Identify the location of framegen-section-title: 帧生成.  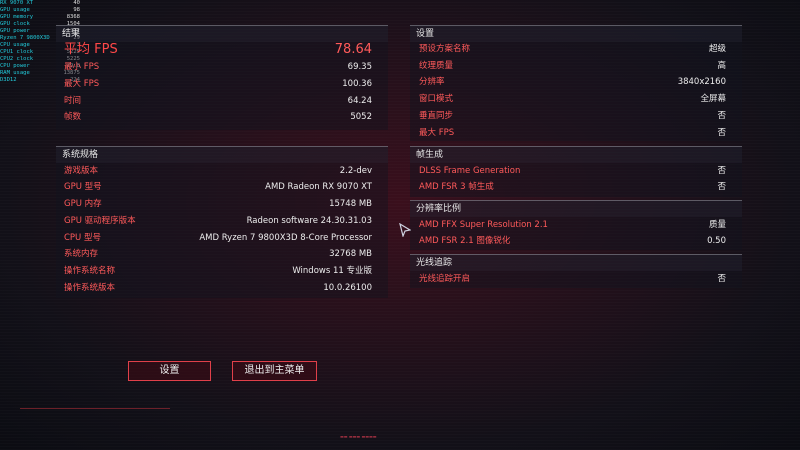
(576, 154).